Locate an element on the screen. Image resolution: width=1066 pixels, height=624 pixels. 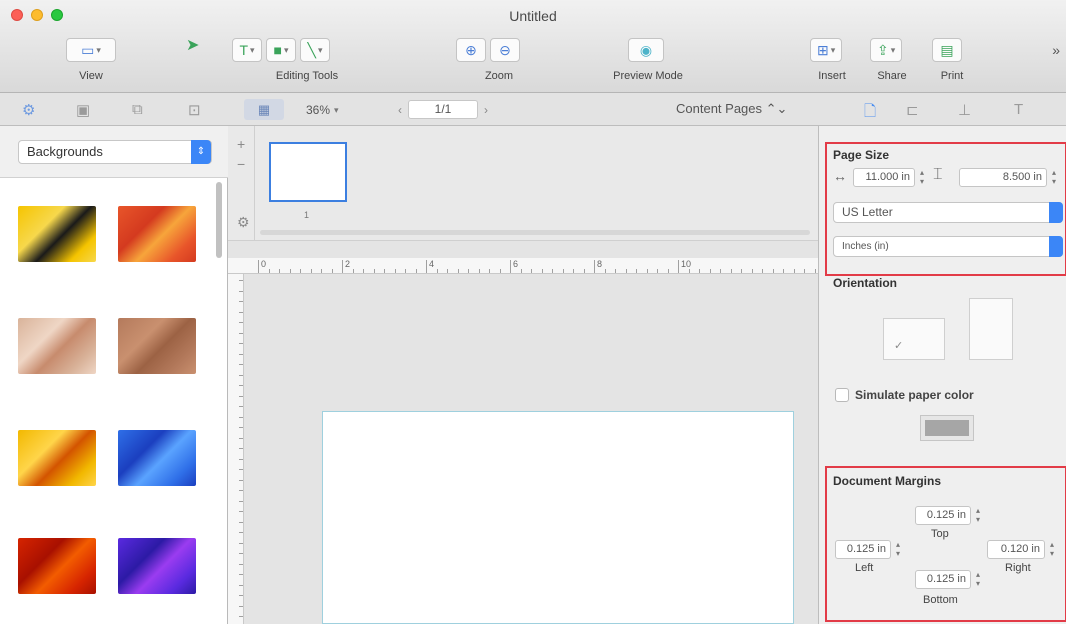
document-icon: 🗋 is located at coordinates (870, 113).